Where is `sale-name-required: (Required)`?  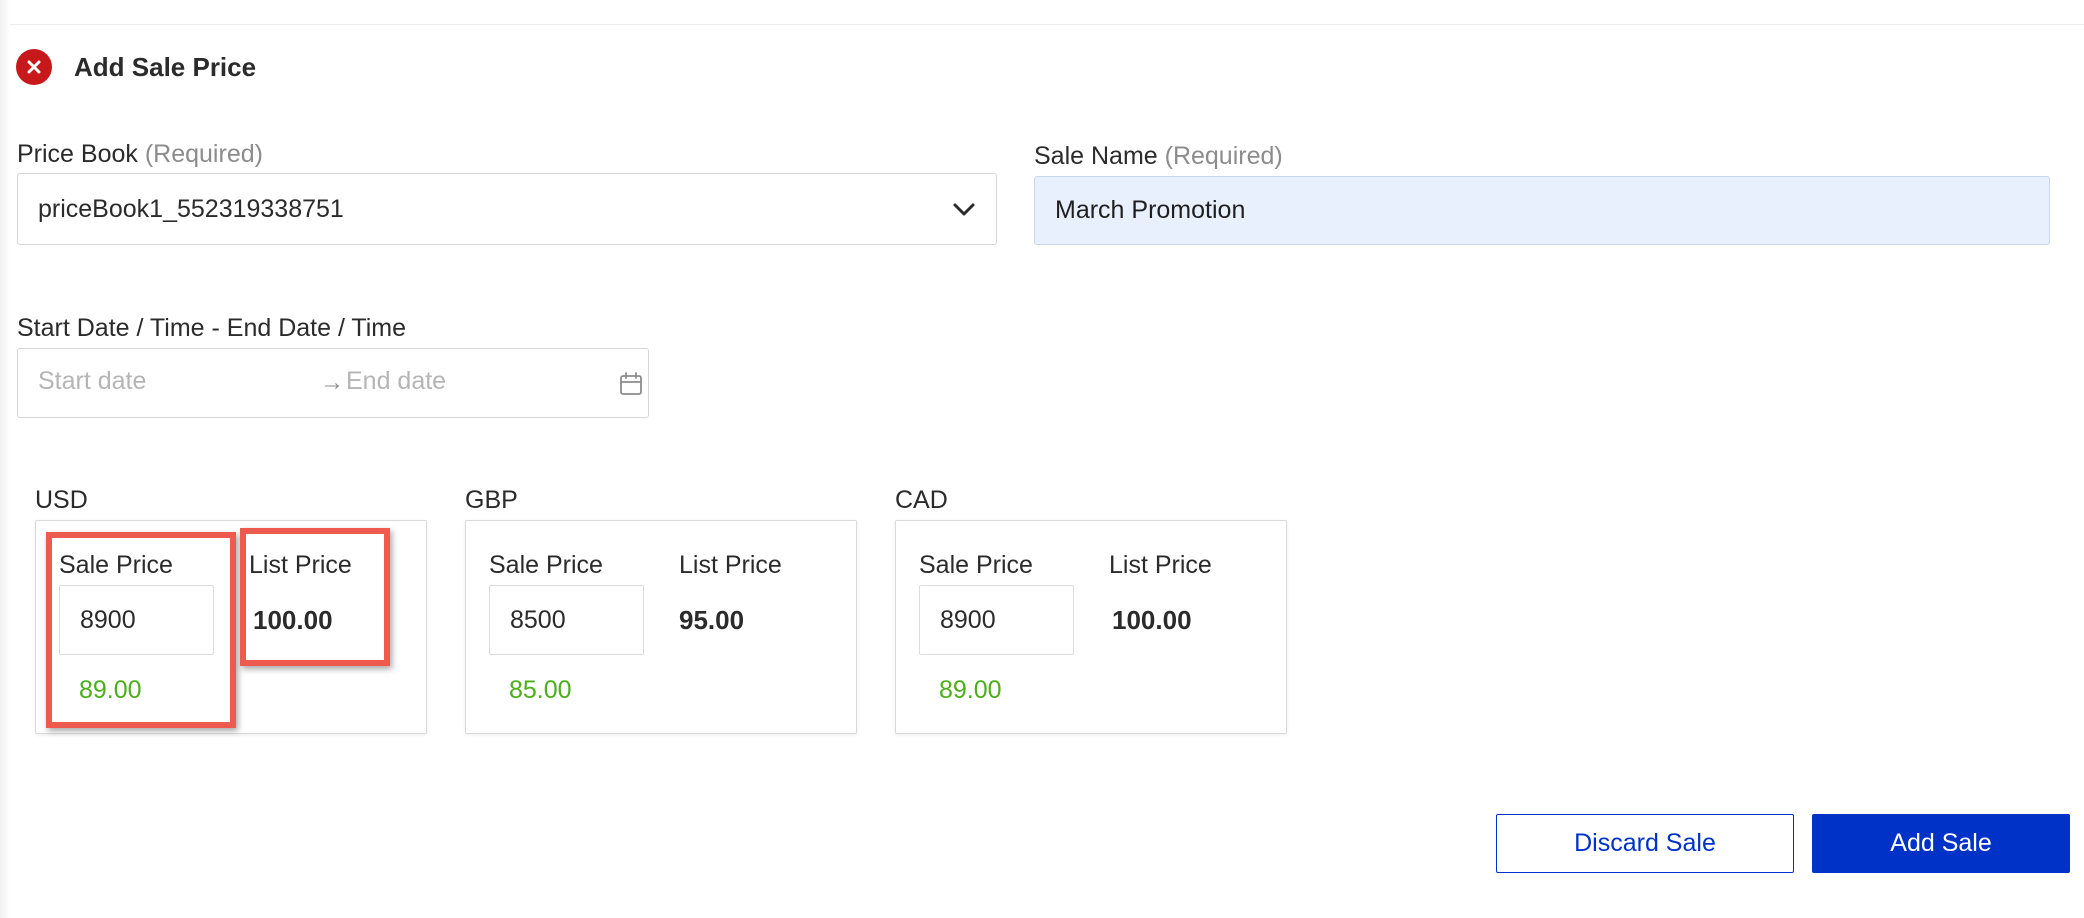
sale-name-required: (Required) is located at coordinates (1223, 156).